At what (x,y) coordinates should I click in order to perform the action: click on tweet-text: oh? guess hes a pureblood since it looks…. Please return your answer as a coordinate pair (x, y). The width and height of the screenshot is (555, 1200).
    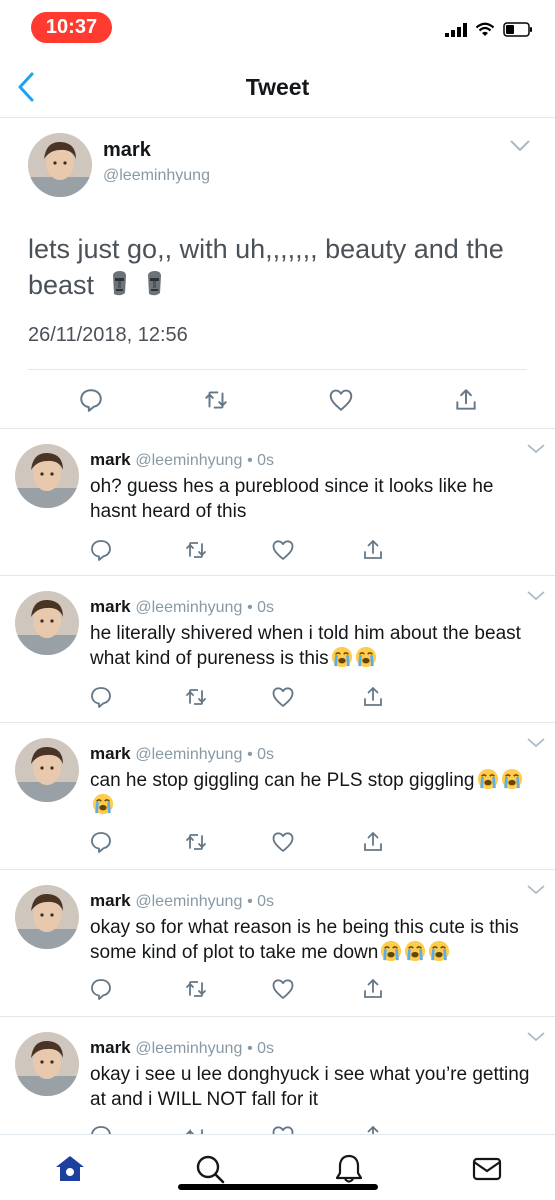
    Looking at the image, I should click on (315, 499).